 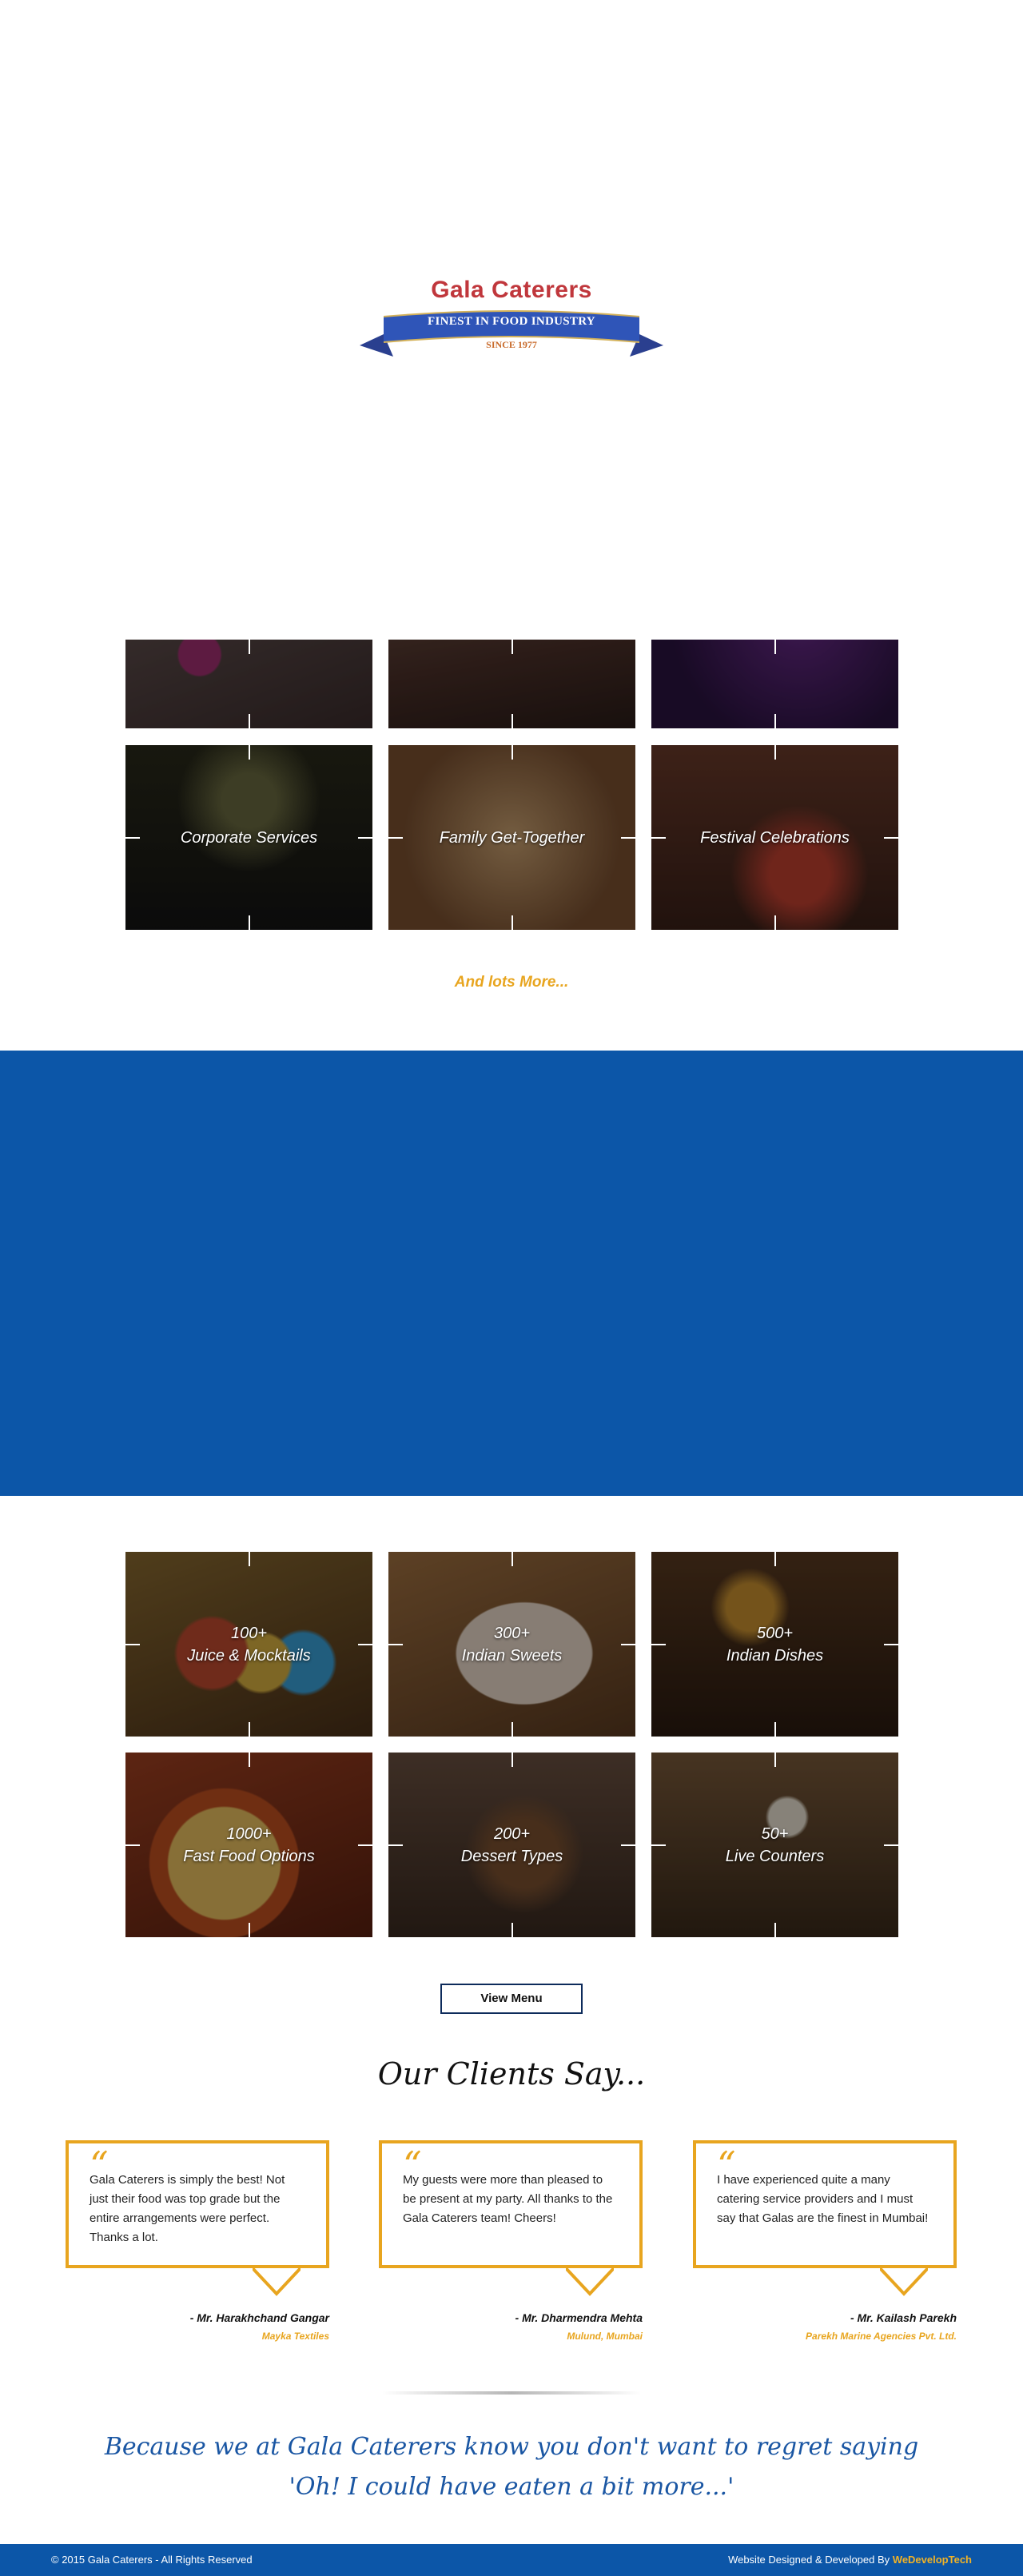 I want to click on testimonial-text-extra: Thanks a lot., so click(x=124, y=2237).